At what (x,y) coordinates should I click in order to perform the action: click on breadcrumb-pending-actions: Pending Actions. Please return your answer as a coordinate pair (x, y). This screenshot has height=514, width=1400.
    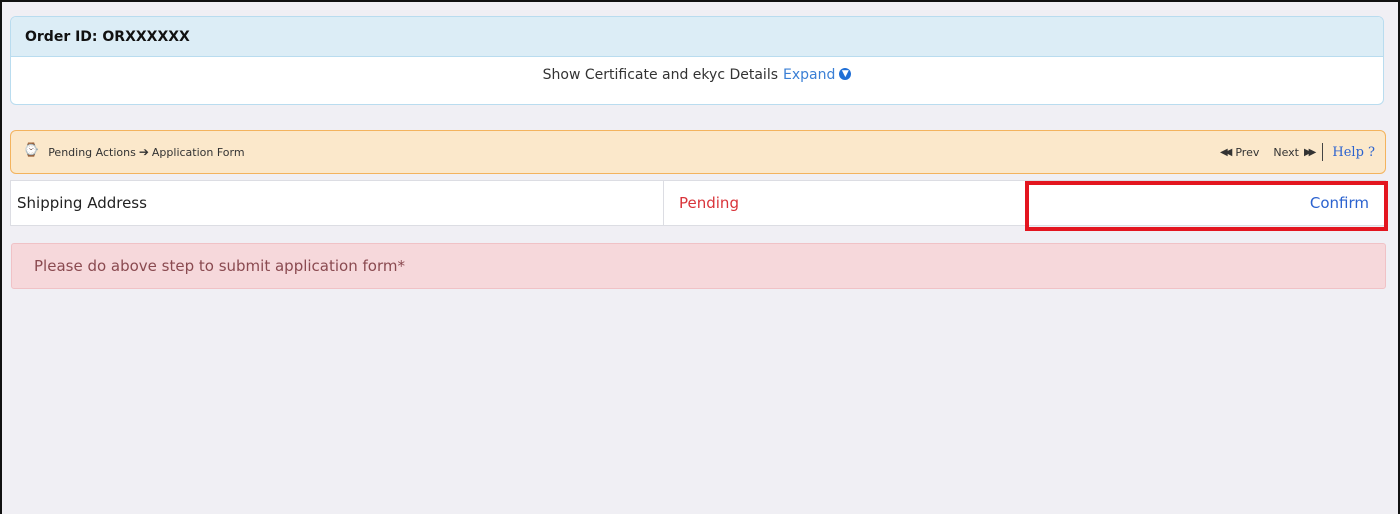
    Looking at the image, I should click on (92, 152).